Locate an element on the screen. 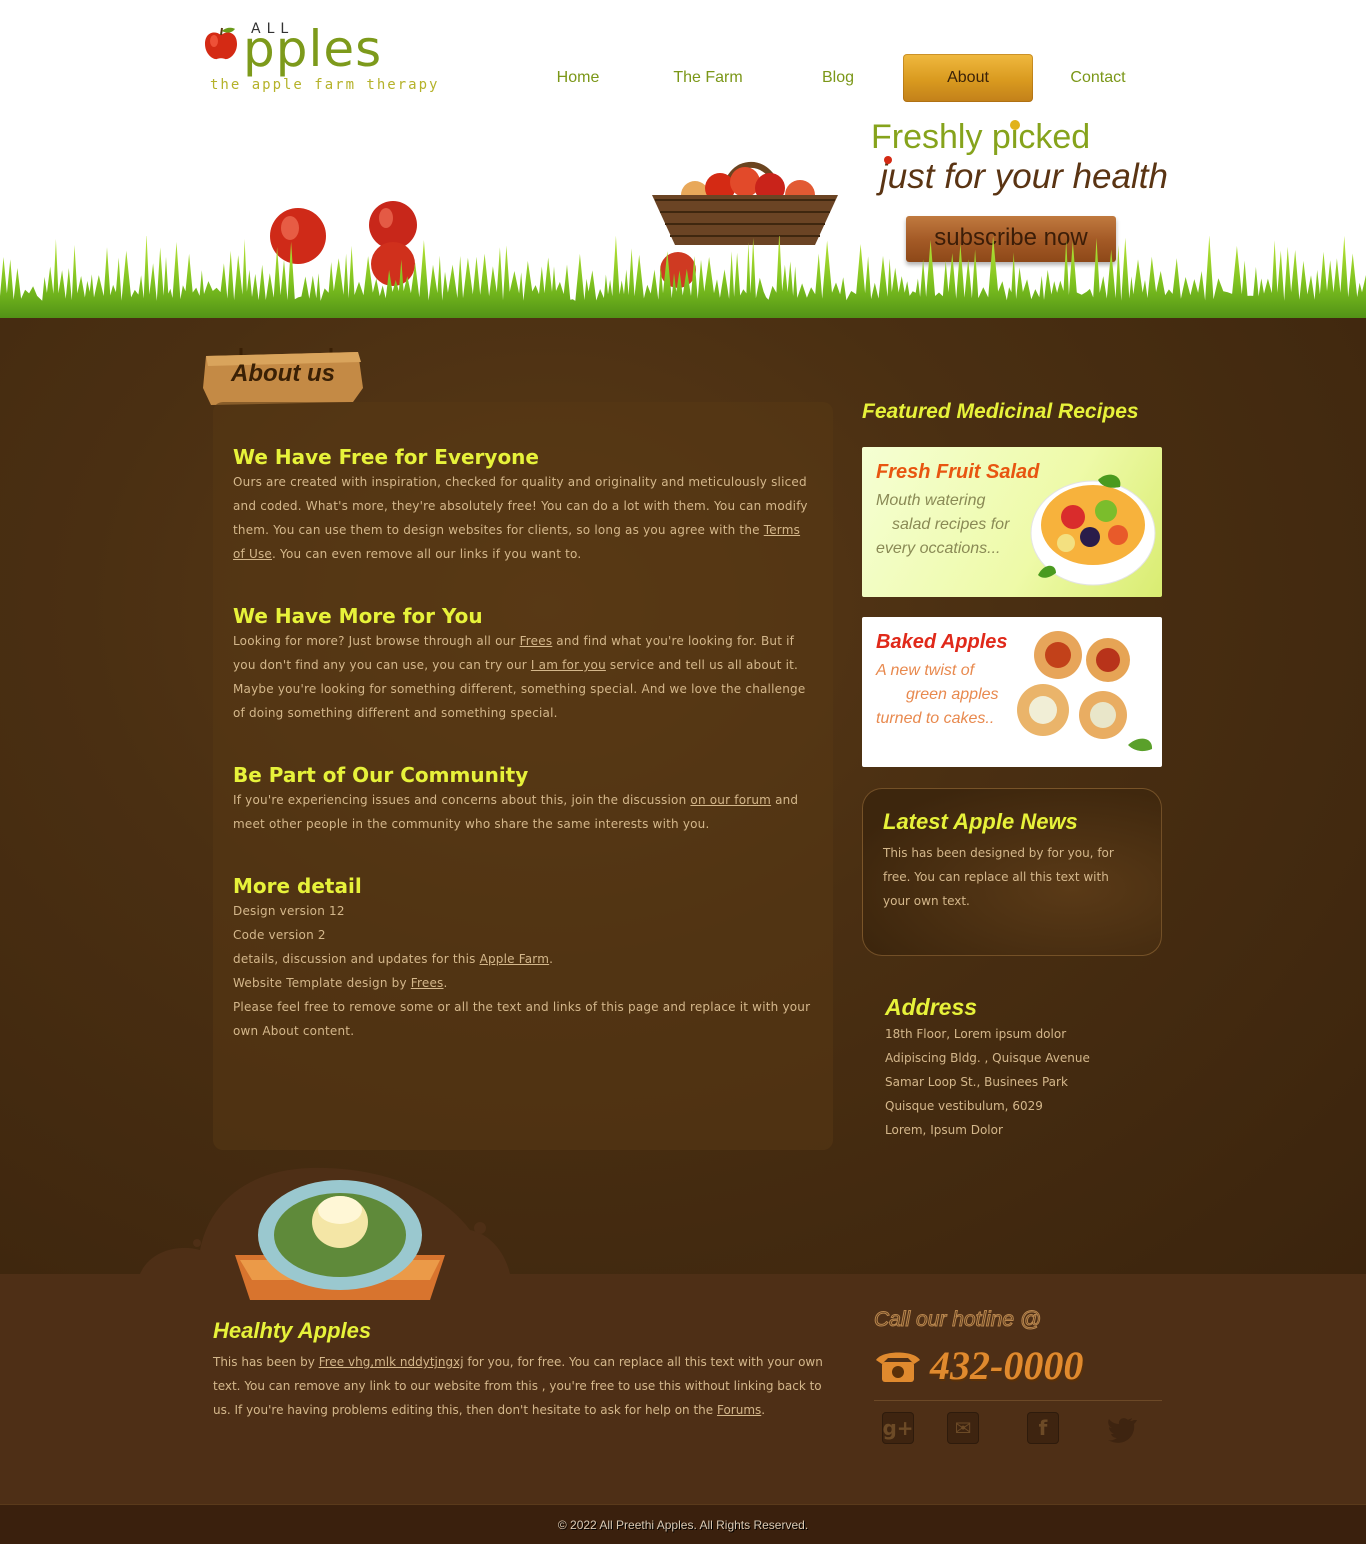 Image resolution: width=1366 pixels, height=1544 pixels. address-line: Adipiscing Bldg. , Quisque Avenue is located at coordinates (987, 1058).